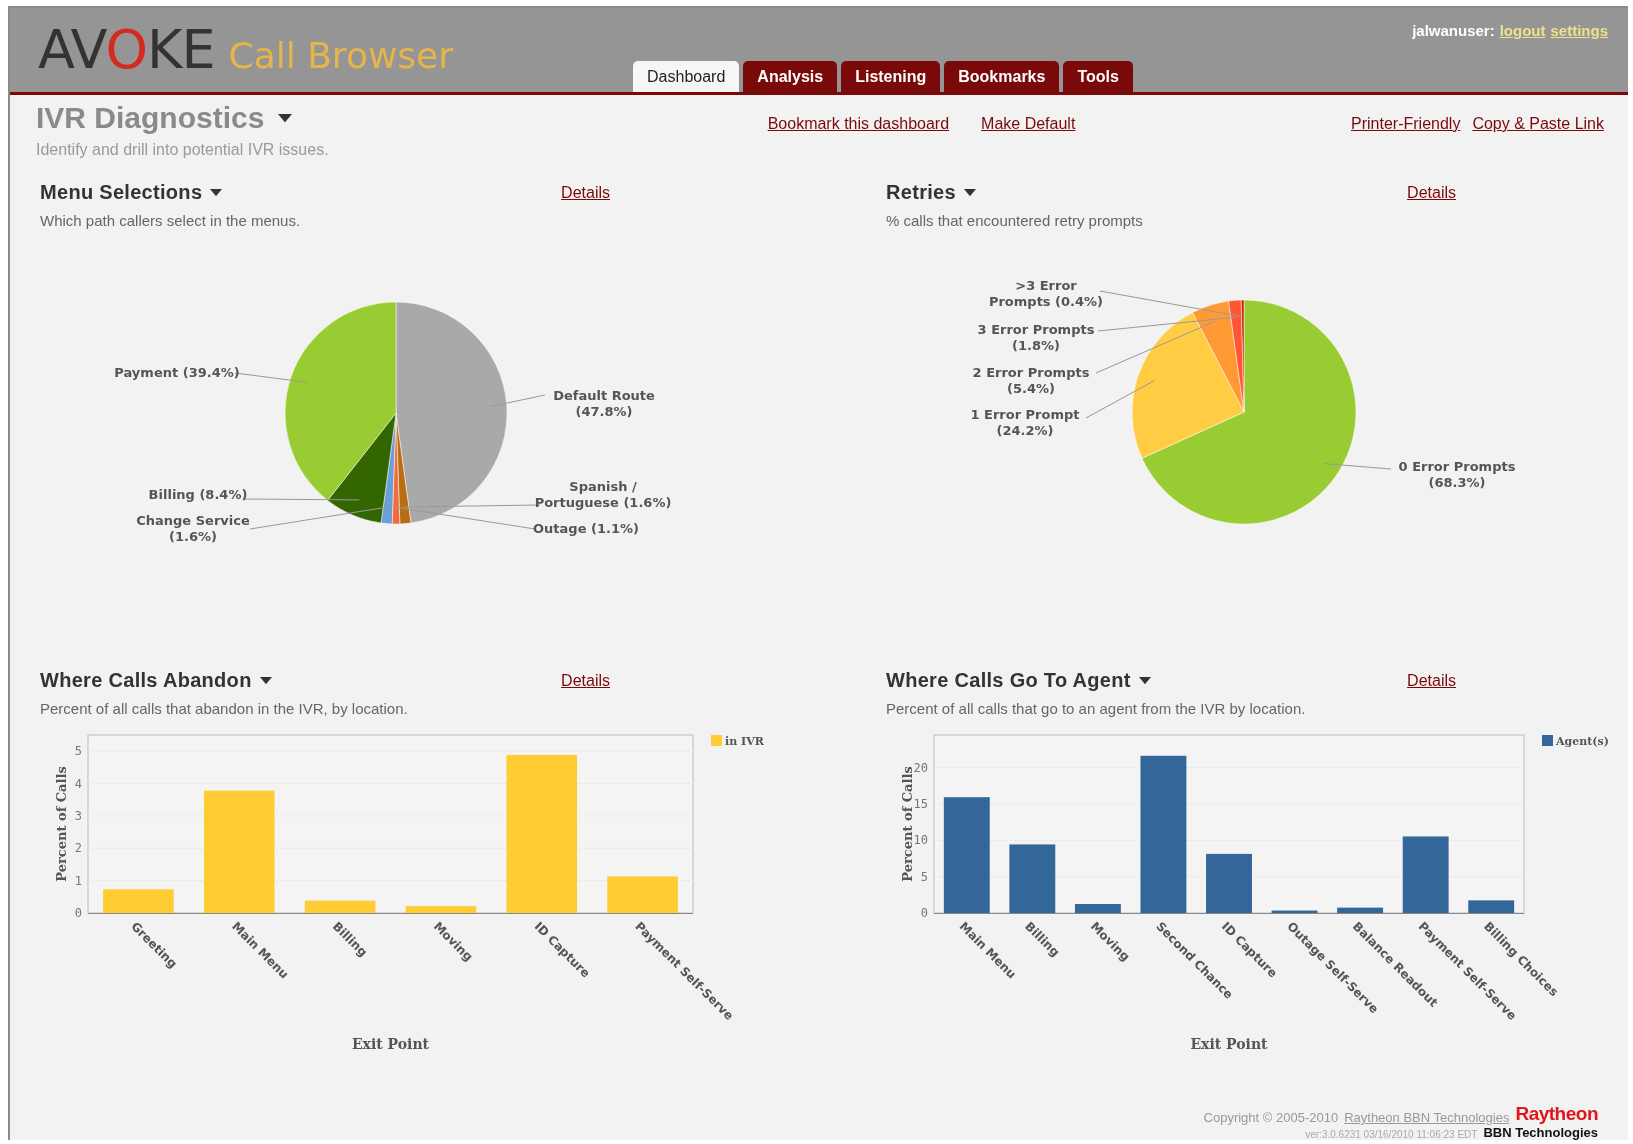 The image size is (1633, 1144). I want to click on y-tick-label: 3, so click(78, 815).